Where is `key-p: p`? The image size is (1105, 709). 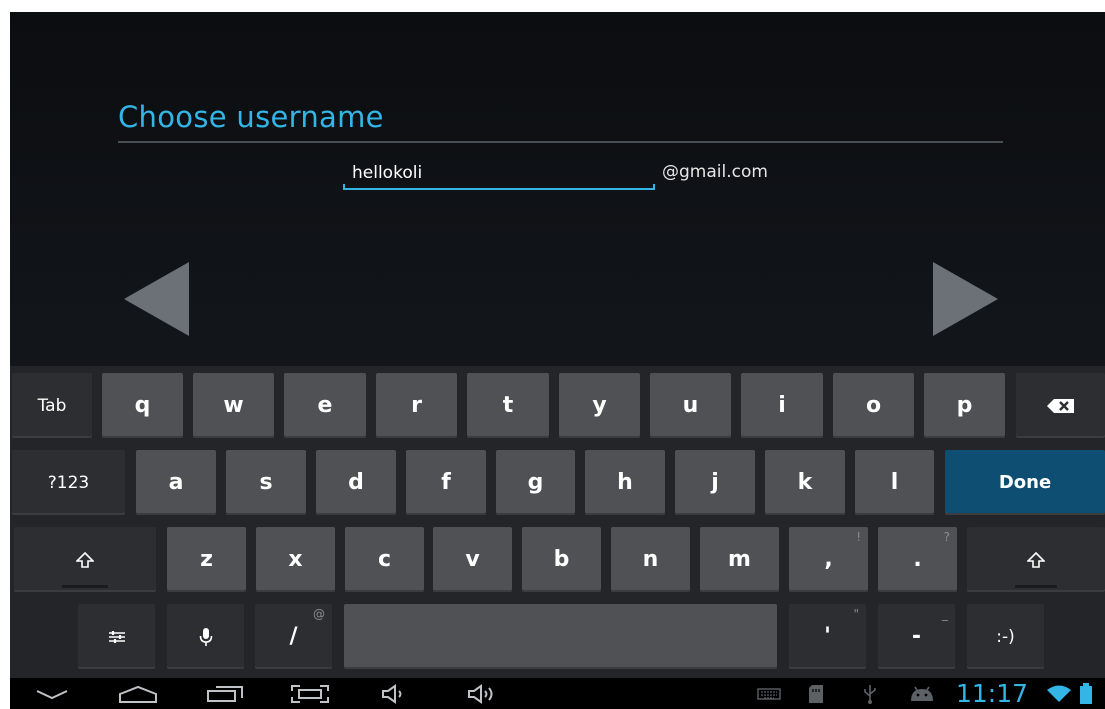 key-p: p is located at coordinates (964, 405).